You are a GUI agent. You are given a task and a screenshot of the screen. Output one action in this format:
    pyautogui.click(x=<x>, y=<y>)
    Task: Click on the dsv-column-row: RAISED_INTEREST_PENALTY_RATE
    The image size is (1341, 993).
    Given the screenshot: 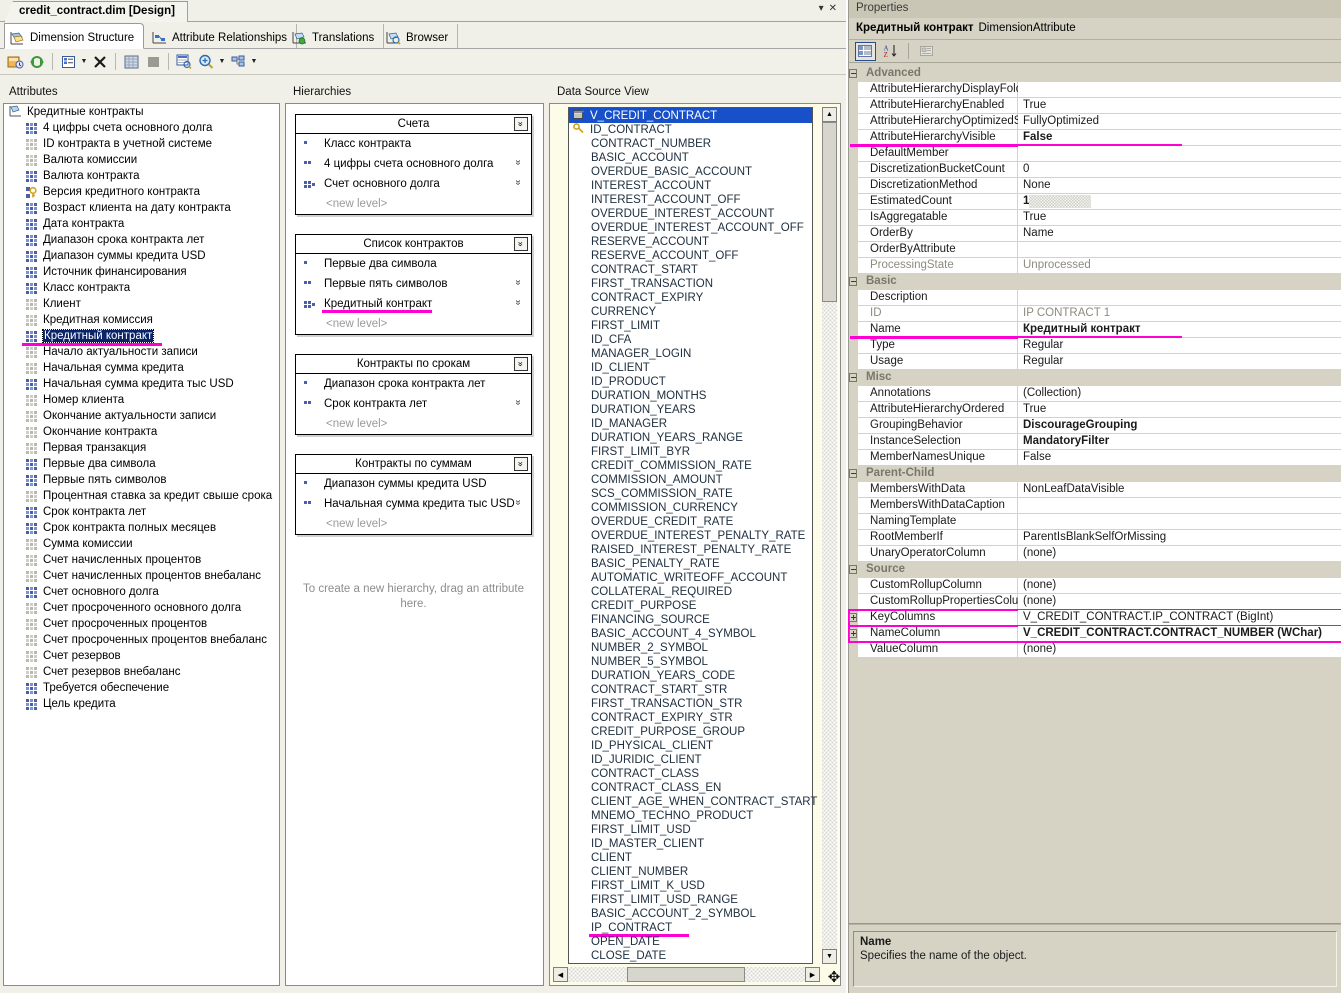 What is the action you would take?
    pyautogui.click(x=690, y=550)
    